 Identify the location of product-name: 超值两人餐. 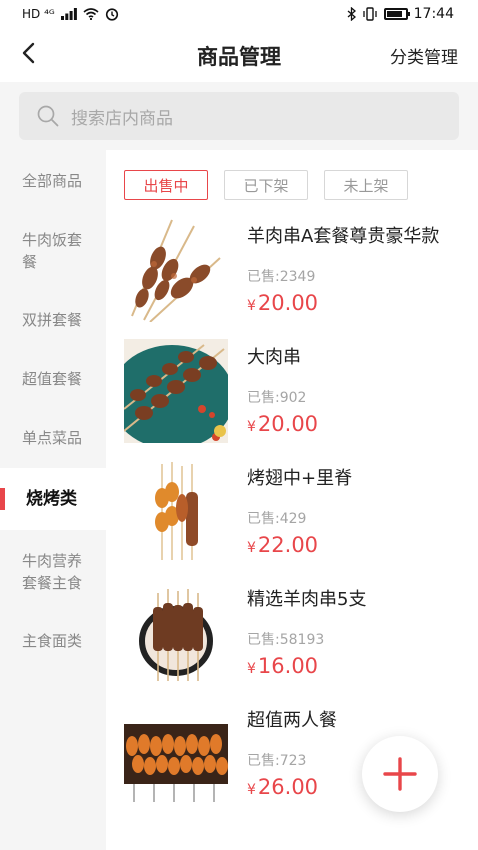
(292, 720).